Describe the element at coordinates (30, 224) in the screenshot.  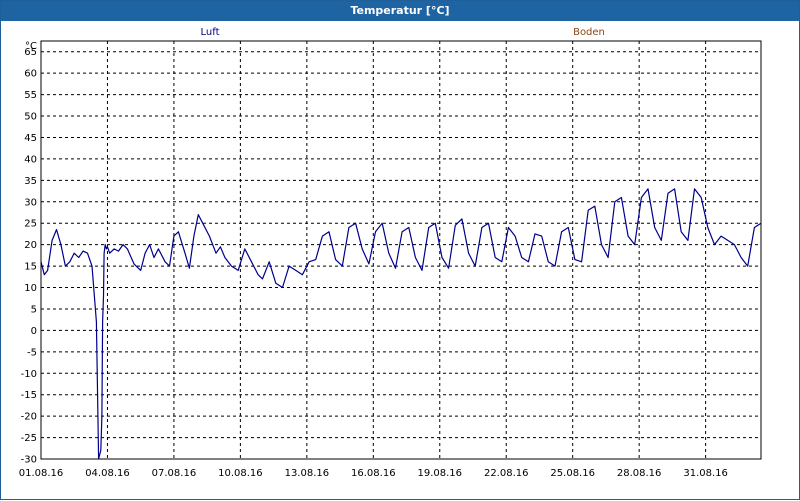
I see `y-tick-label: 25` at that location.